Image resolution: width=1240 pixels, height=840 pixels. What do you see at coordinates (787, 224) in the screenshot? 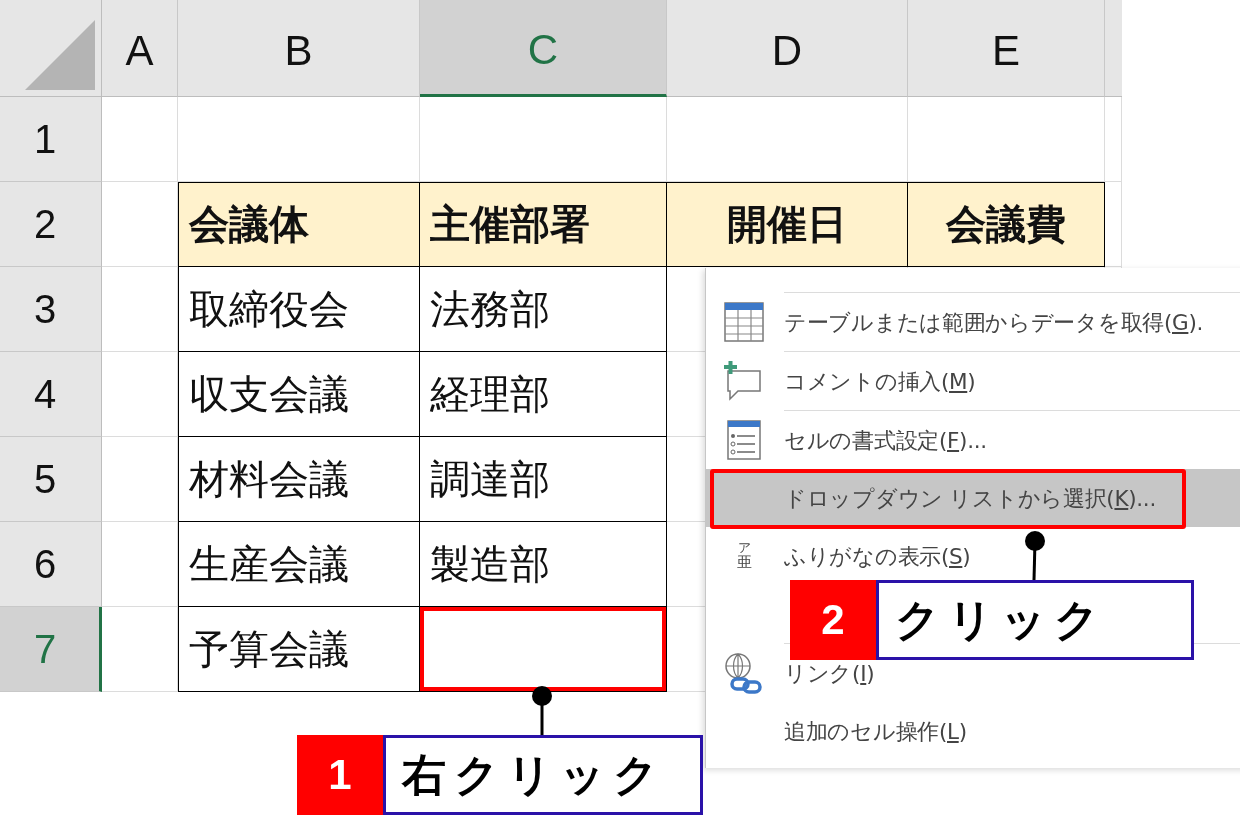
I see `table-cell: 開催日` at bounding box center [787, 224].